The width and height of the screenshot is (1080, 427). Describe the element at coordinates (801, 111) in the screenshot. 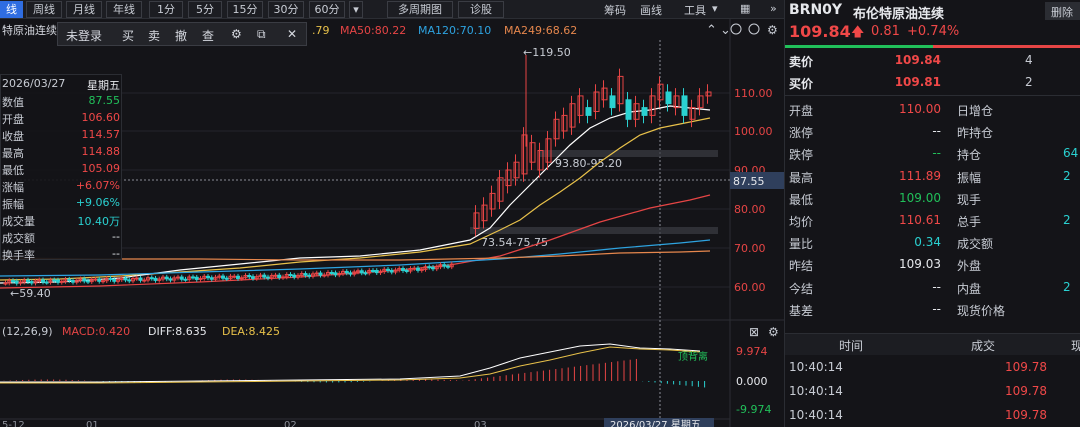

I see `stat-key: 开盘` at that location.